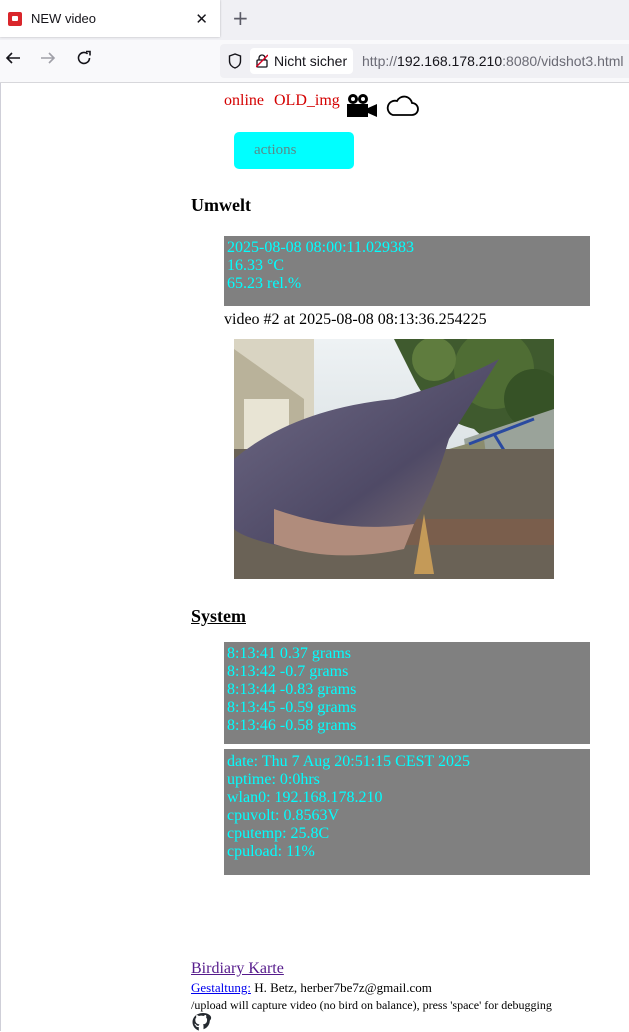 This screenshot has height=1032, width=629. Describe the element at coordinates (294, 150) in the screenshot. I see `actions-button: actions` at that location.